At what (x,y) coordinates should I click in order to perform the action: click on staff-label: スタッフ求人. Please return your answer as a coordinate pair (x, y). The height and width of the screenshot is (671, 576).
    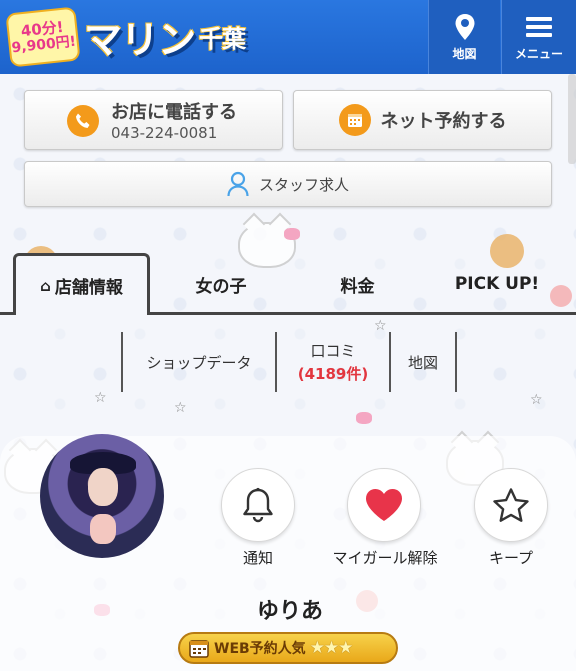
    Looking at the image, I should click on (303, 184).